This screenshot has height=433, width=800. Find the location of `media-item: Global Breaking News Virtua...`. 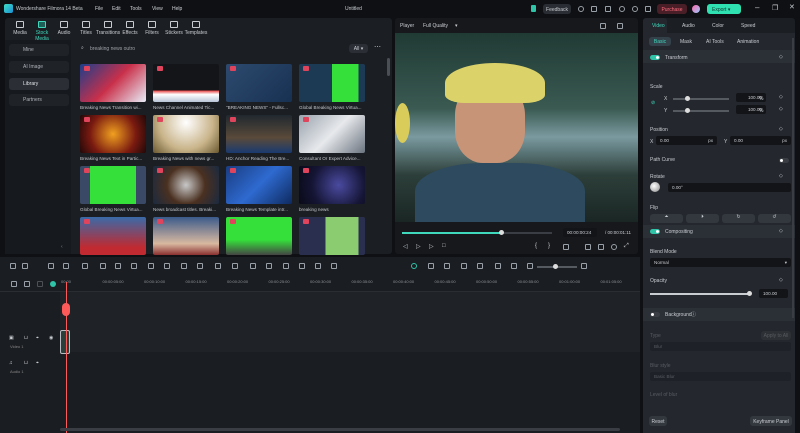

media-item: Global Breaking News Virtua... is located at coordinates (113, 189).